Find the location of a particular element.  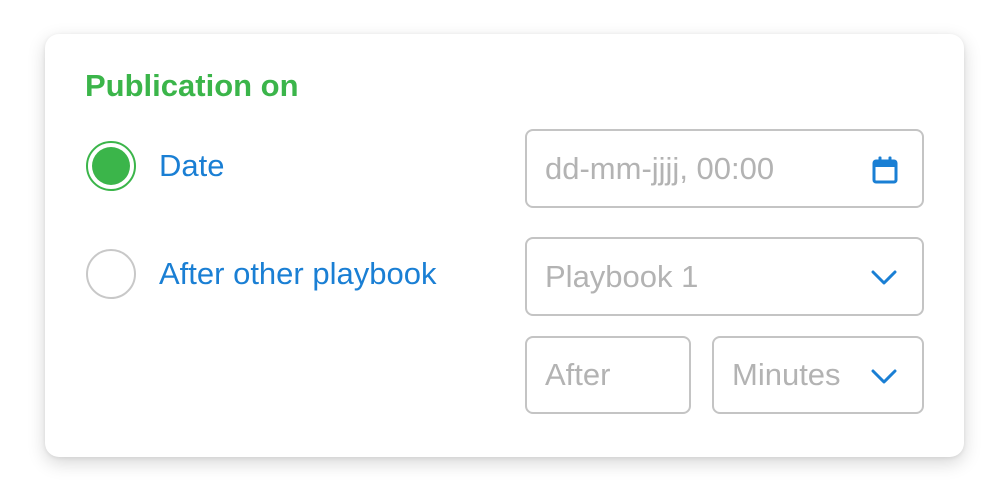

date-time-input is located at coordinates (724, 168).